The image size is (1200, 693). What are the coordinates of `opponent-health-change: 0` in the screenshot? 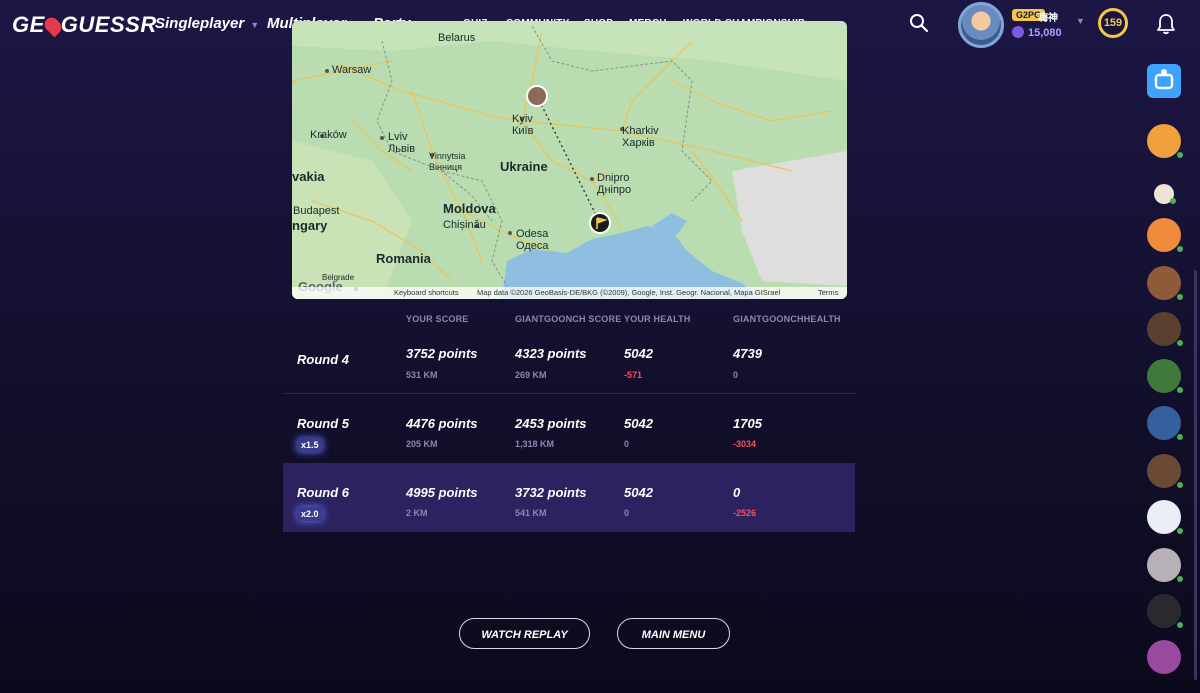 It's located at (736, 375).